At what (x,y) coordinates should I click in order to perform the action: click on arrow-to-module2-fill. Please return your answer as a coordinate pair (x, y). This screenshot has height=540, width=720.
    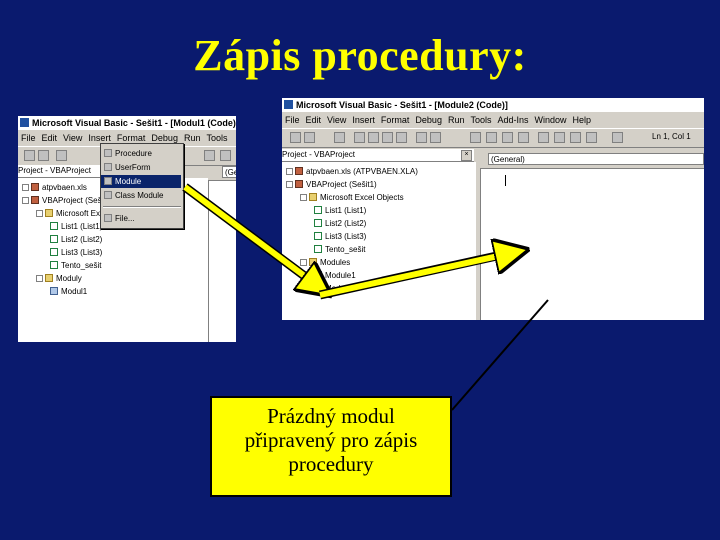
    Looking at the image, I should click on (250, 235).